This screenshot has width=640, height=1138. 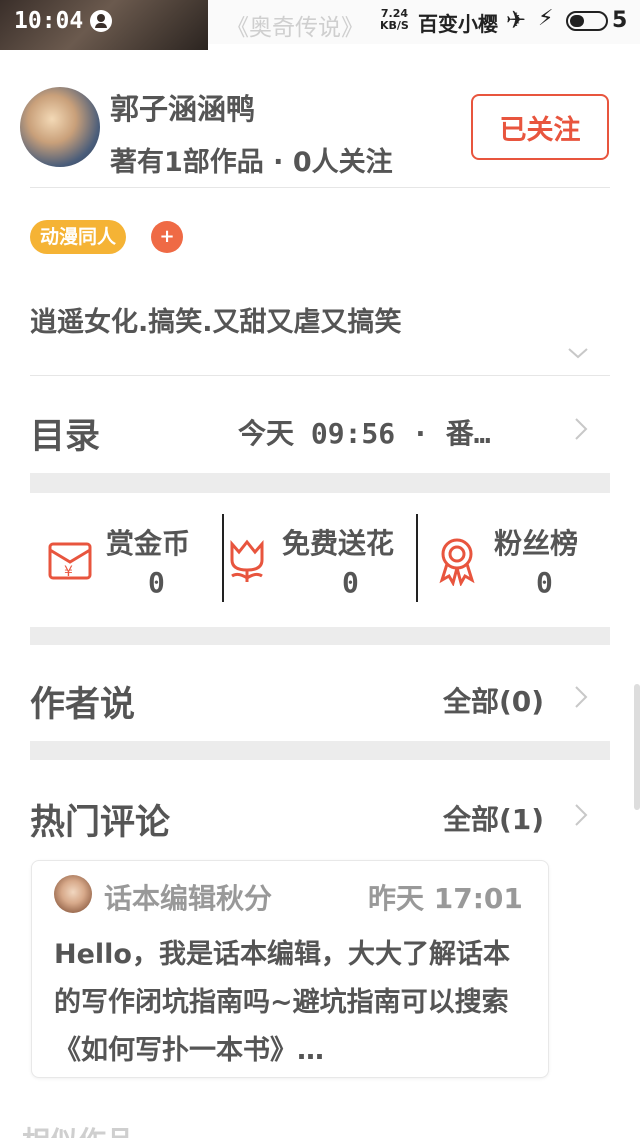 I want to click on author-says-link: 全部(0), so click(x=493, y=700).